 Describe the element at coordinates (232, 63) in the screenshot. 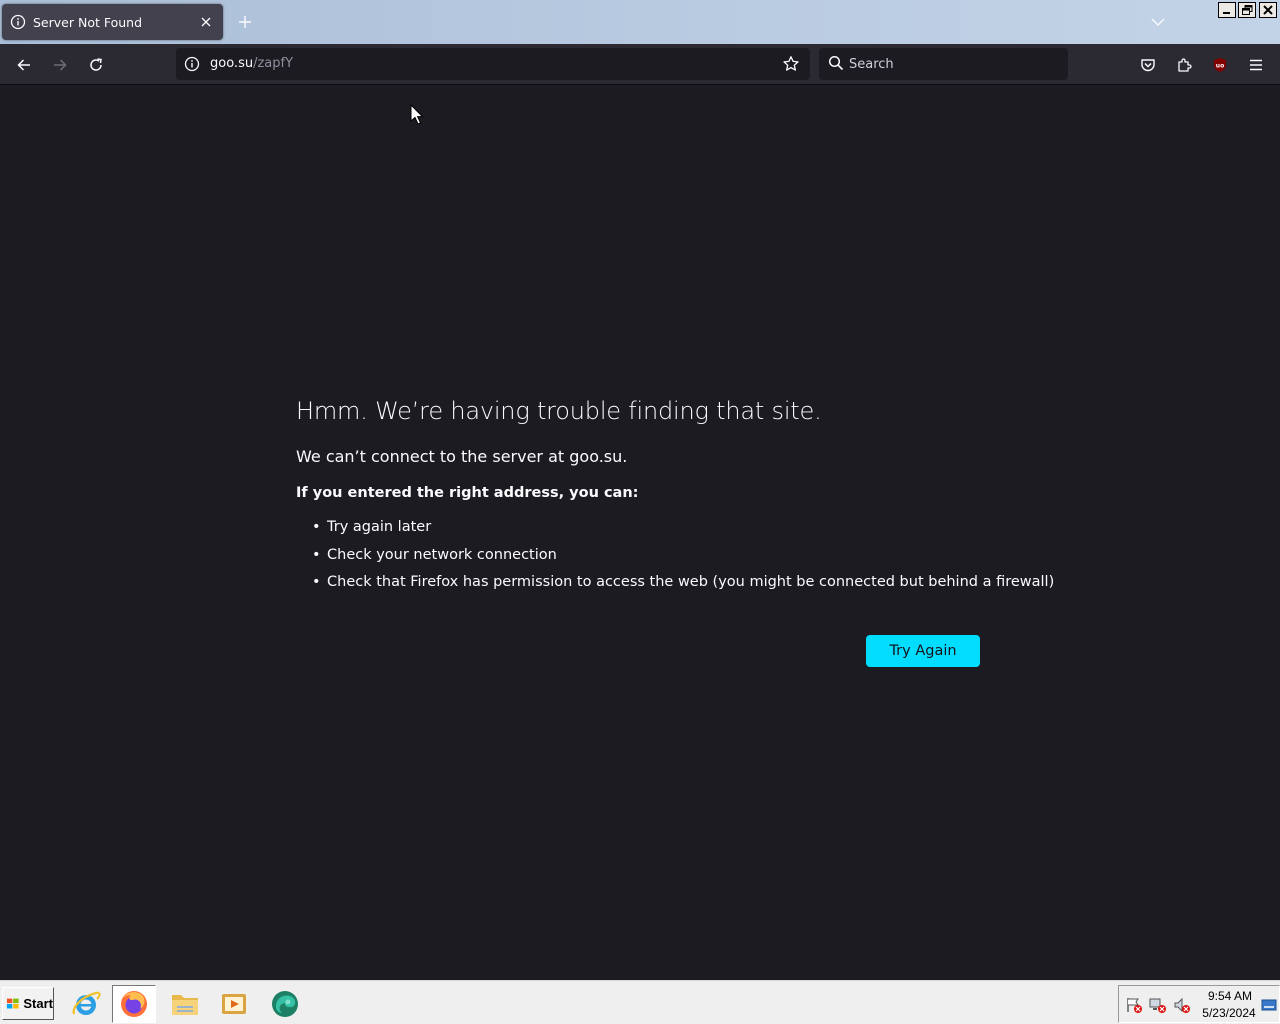

I see `url-host: goo.su` at that location.